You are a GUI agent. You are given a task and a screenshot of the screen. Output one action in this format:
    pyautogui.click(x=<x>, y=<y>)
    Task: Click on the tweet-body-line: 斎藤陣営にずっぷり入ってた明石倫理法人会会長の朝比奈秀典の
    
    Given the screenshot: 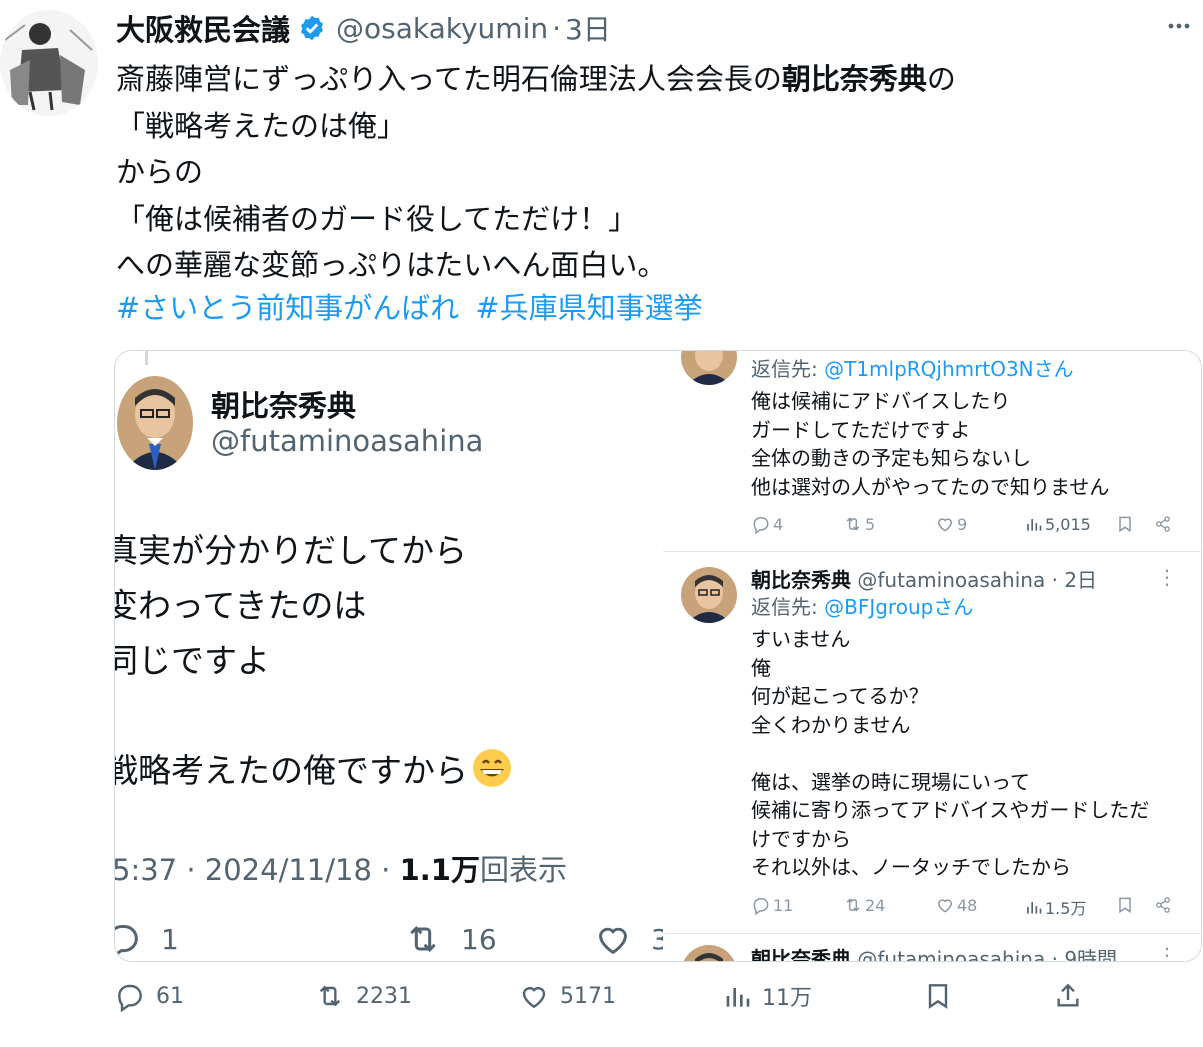 What is the action you would take?
    pyautogui.click(x=536, y=79)
    